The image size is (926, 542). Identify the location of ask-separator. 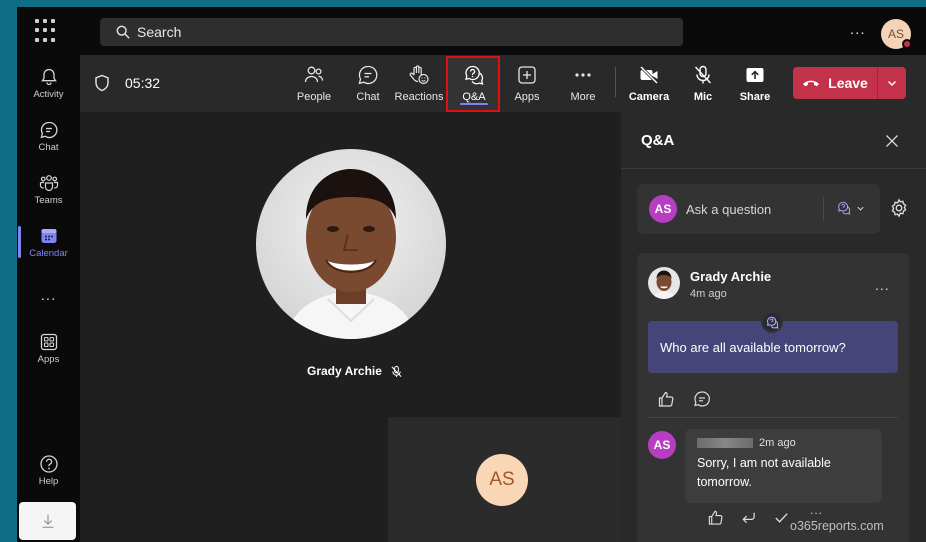
(823, 209).